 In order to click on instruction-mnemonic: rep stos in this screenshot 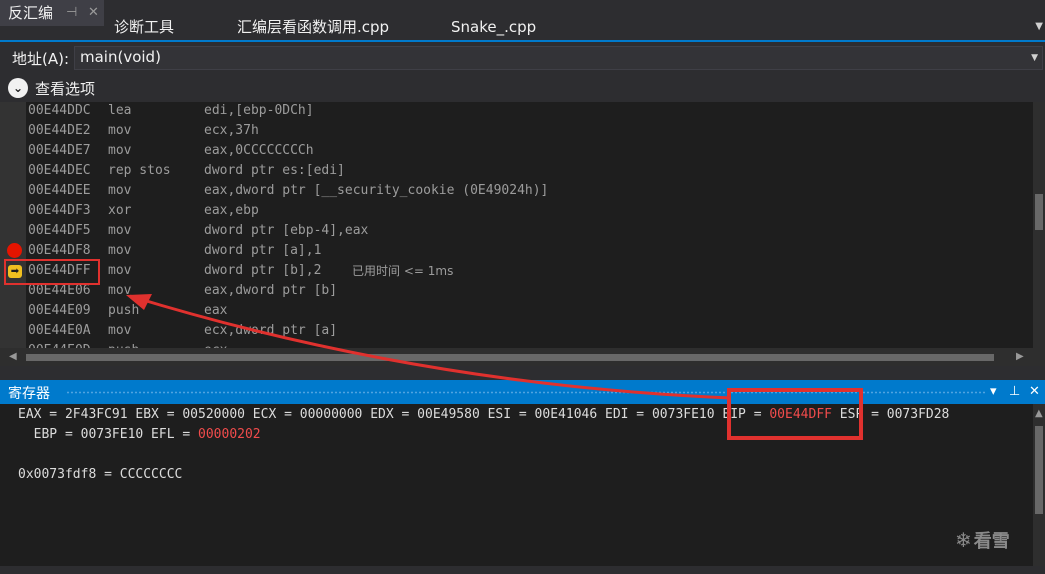, I will do `click(139, 170)`.